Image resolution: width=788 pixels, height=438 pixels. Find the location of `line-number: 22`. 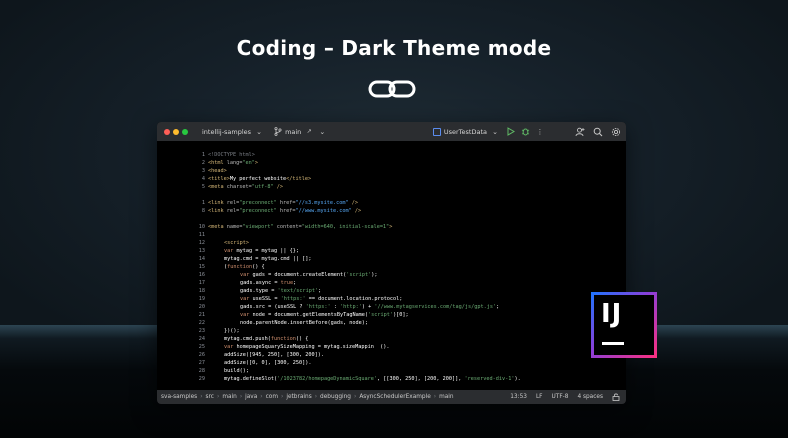

line-number: 22 is located at coordinates (201, 323).